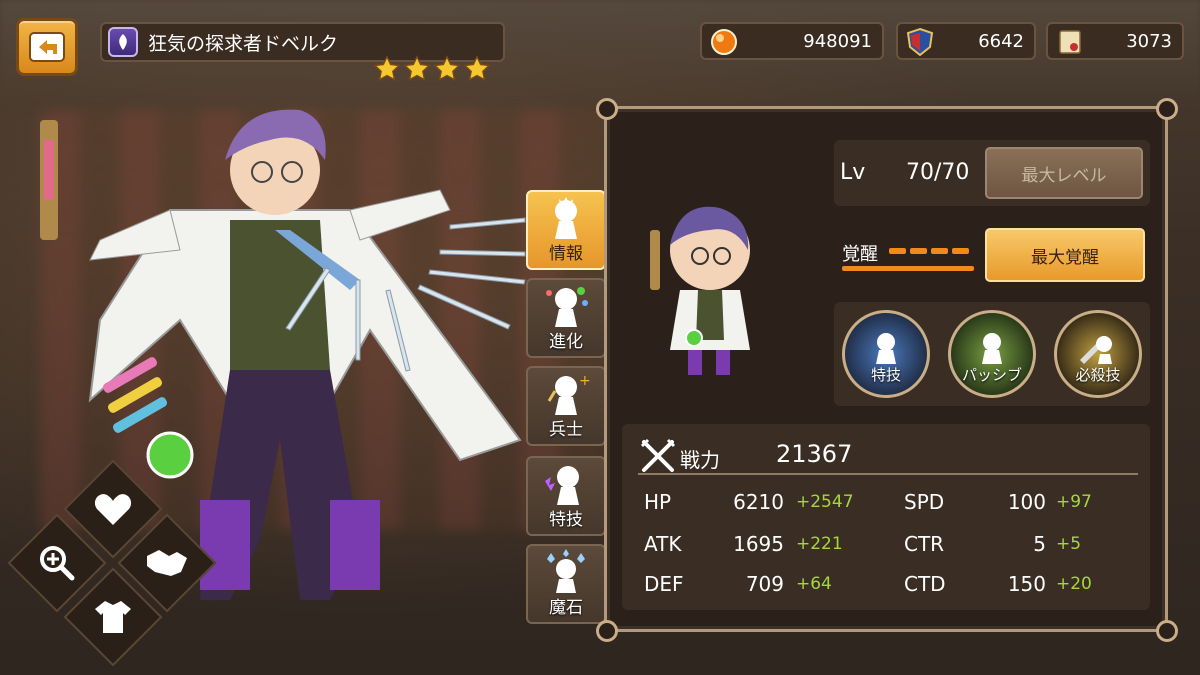  I want to click on character-chibi-portrait, so click(700, 290).